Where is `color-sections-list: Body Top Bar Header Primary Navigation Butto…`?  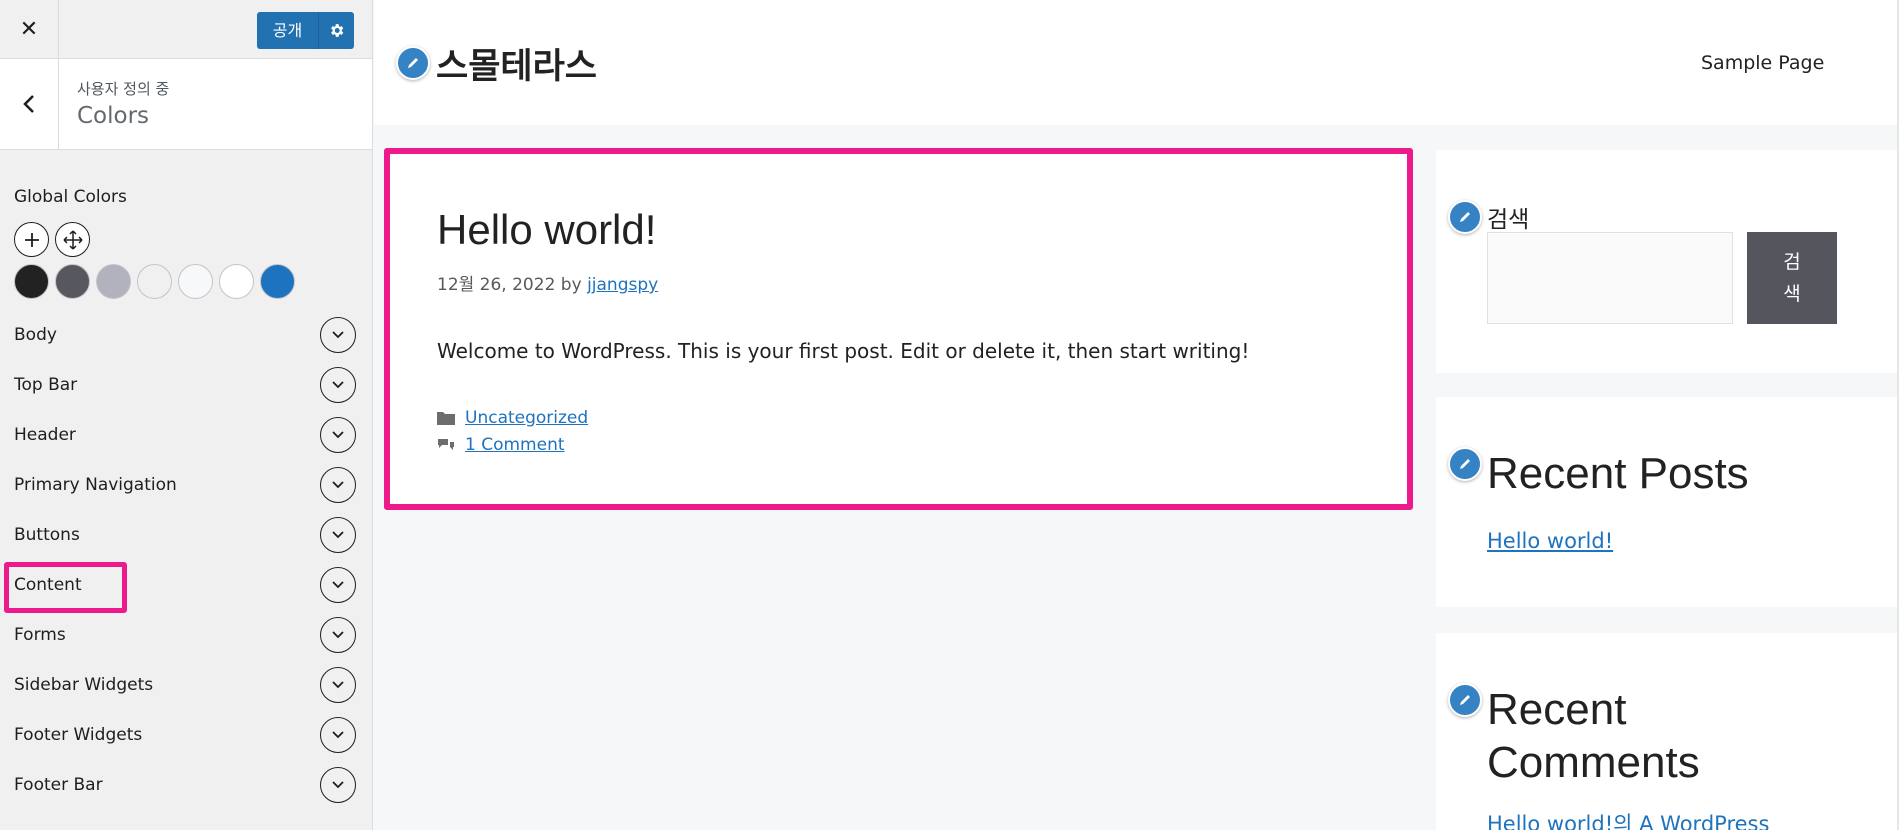
color-sections-list: Body Top Bar Header Primary Navigation Butto… is located at coordinates (193, 560).